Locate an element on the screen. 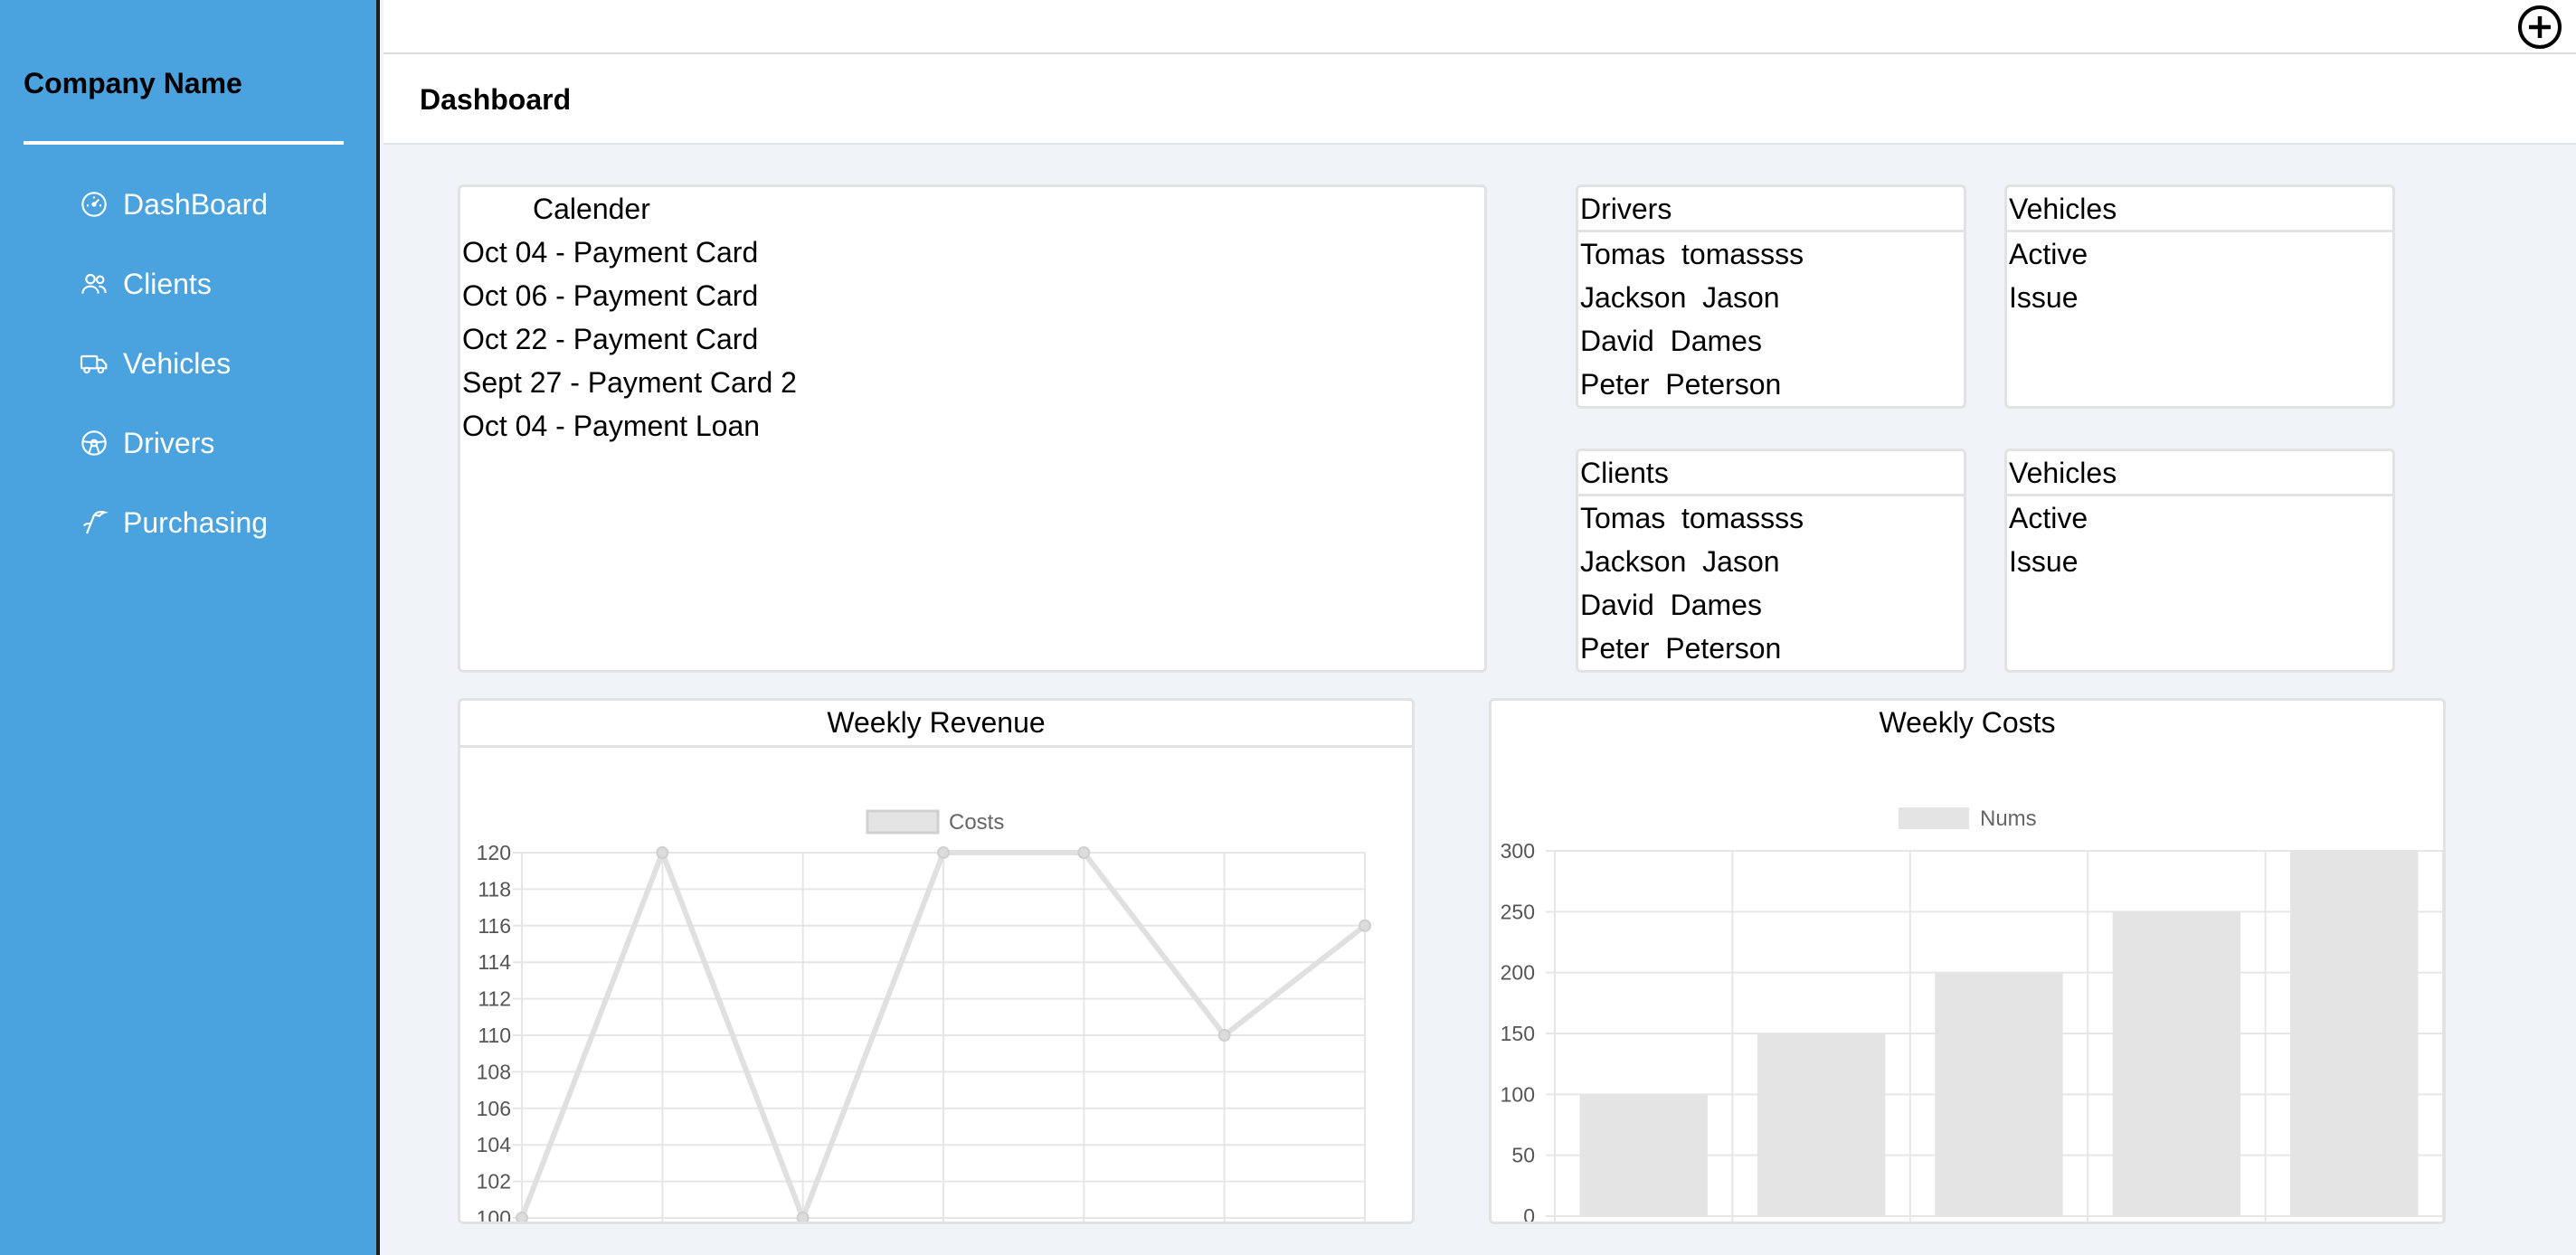 The height and width of the screenshot is (1255, 2576). y-tick-label: 104 is located at coordinates (495, 1145).